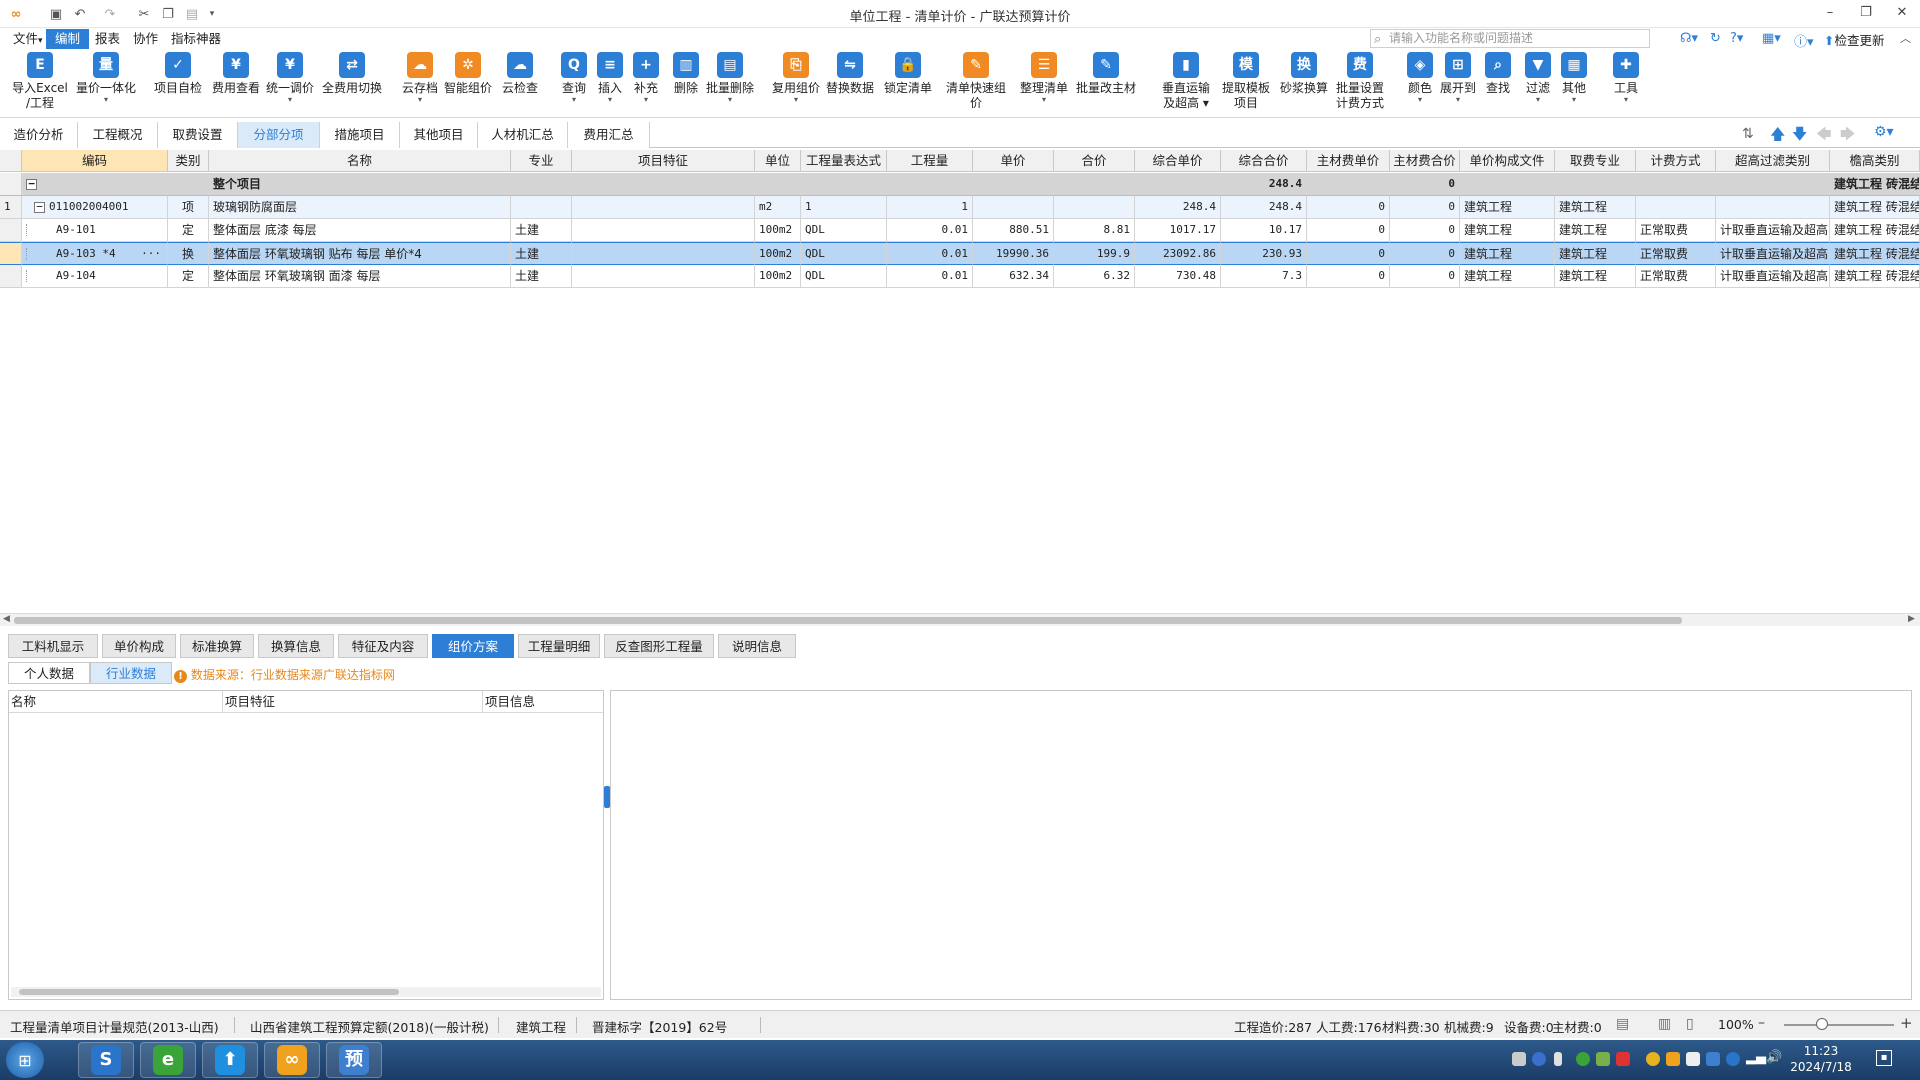  I want to click on cell-type: 换, so click(188, 253).